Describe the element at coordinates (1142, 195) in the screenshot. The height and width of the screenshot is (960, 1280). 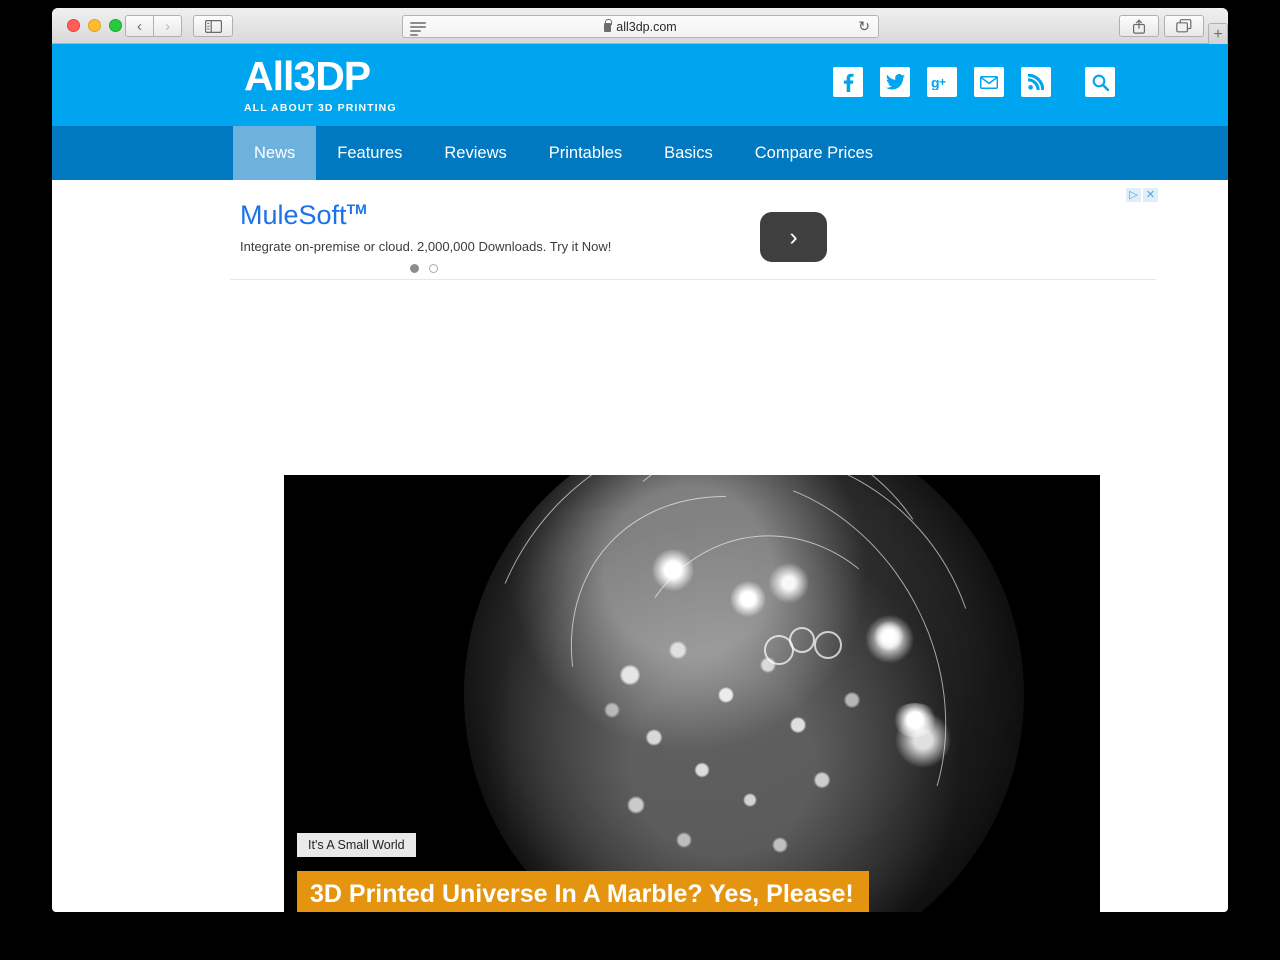
I see `adchoices-controls: ▷ ✕` at that location.